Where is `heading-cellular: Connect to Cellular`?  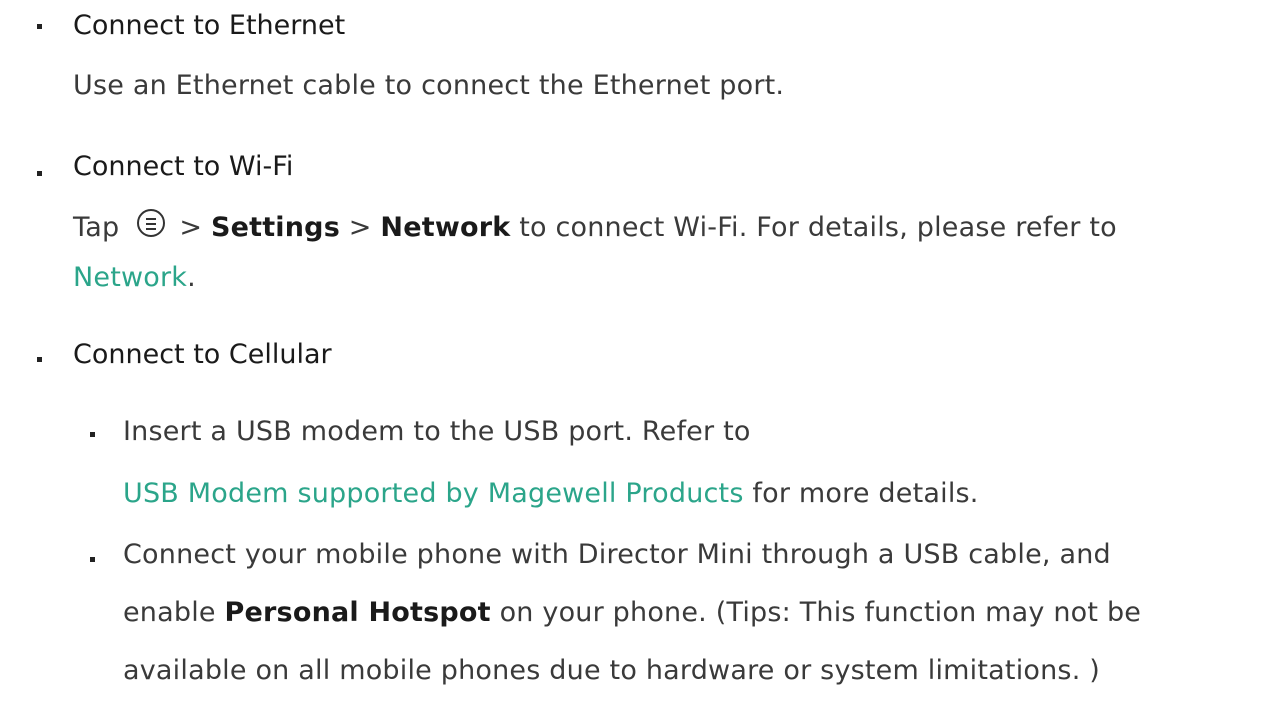
heading-cellular: Connect to Cellular is located at coordinates (202, 354).